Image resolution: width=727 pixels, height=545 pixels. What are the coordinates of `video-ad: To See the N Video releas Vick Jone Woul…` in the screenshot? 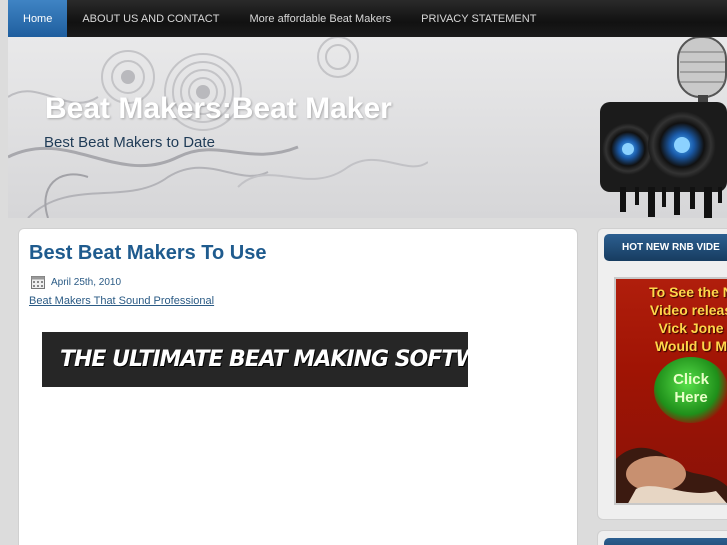 It's located at (670, 391).